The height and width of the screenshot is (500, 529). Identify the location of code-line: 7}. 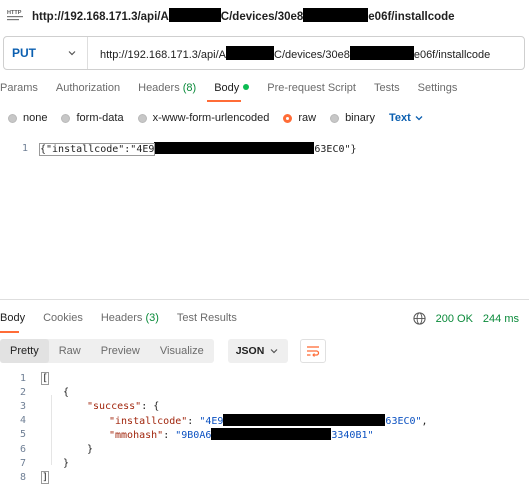
(214, 463).